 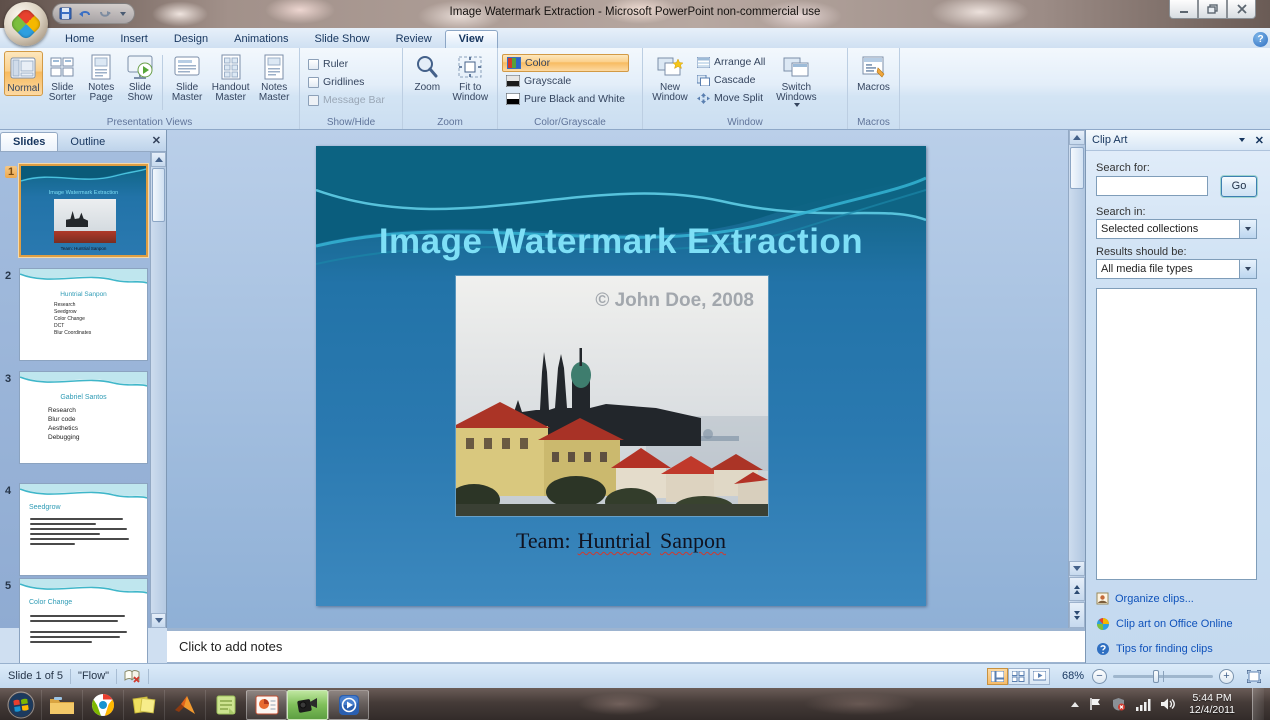 What do you see at coordinates (1176, 269) in the screenshot?
I see `results-dropdown: All media file types` at bounding box center [1176, 269].